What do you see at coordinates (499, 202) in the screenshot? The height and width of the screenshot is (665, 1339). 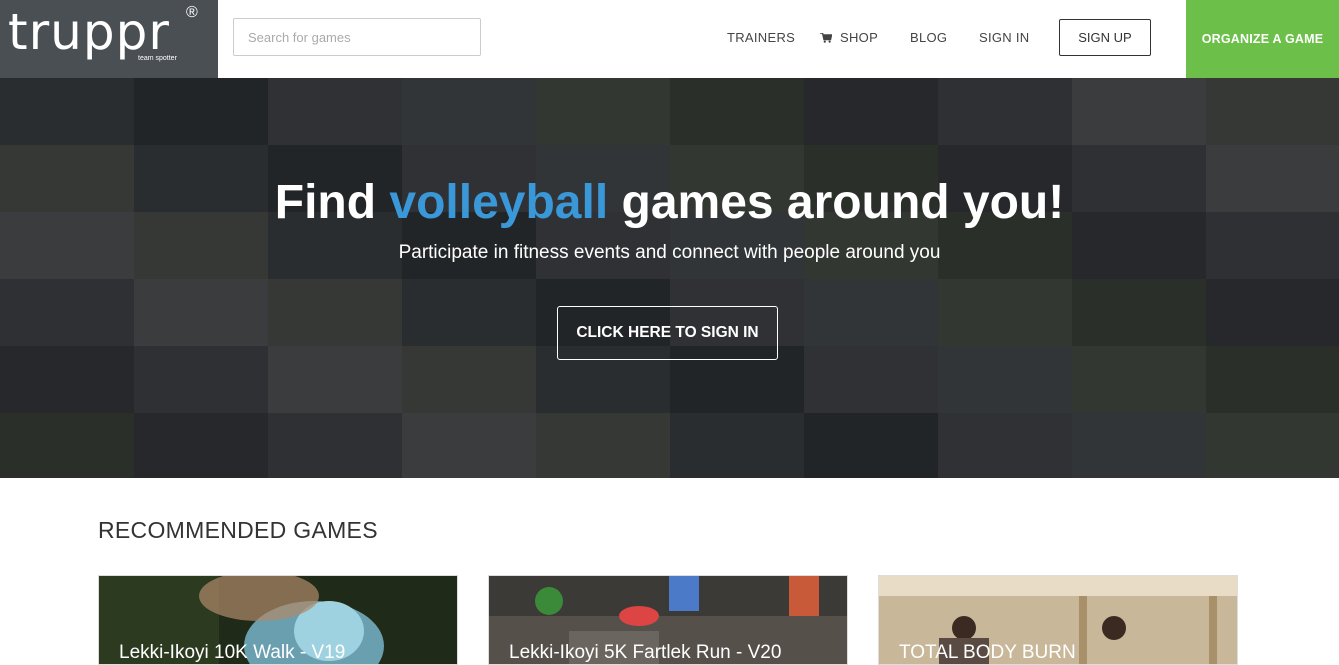 I see `hero-title-sport: volleyball` at bounding box center [499, 202].